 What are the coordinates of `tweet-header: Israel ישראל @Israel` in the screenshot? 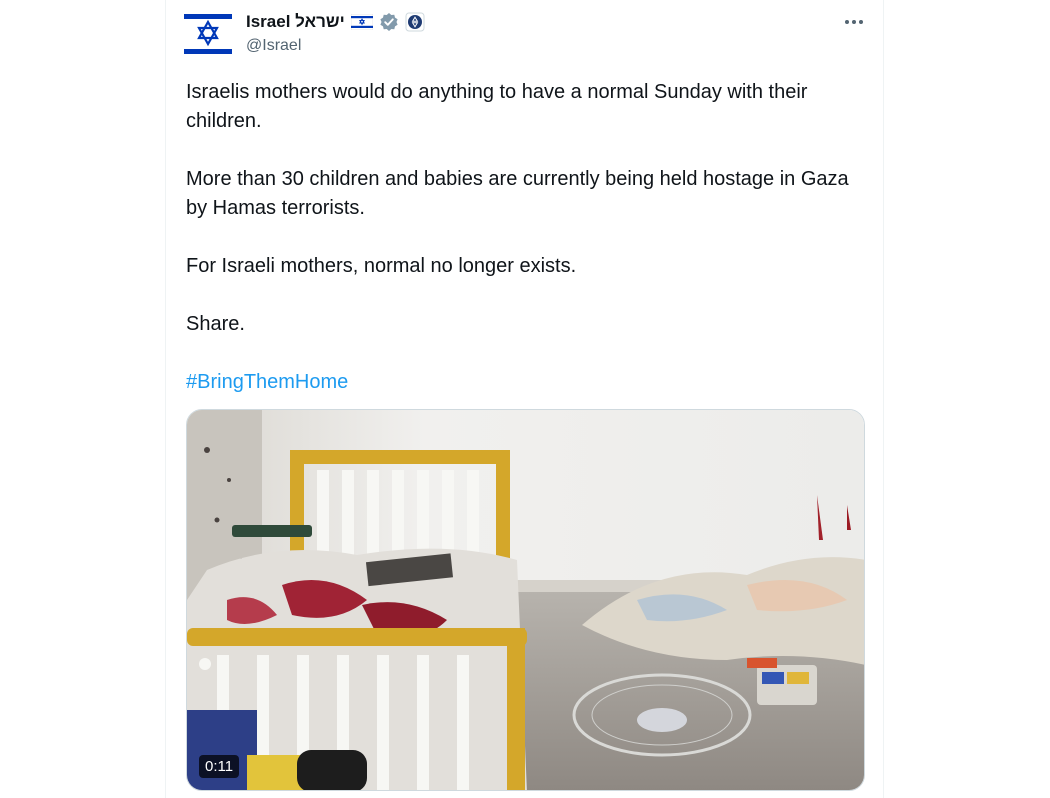 It's located at (335, 32).